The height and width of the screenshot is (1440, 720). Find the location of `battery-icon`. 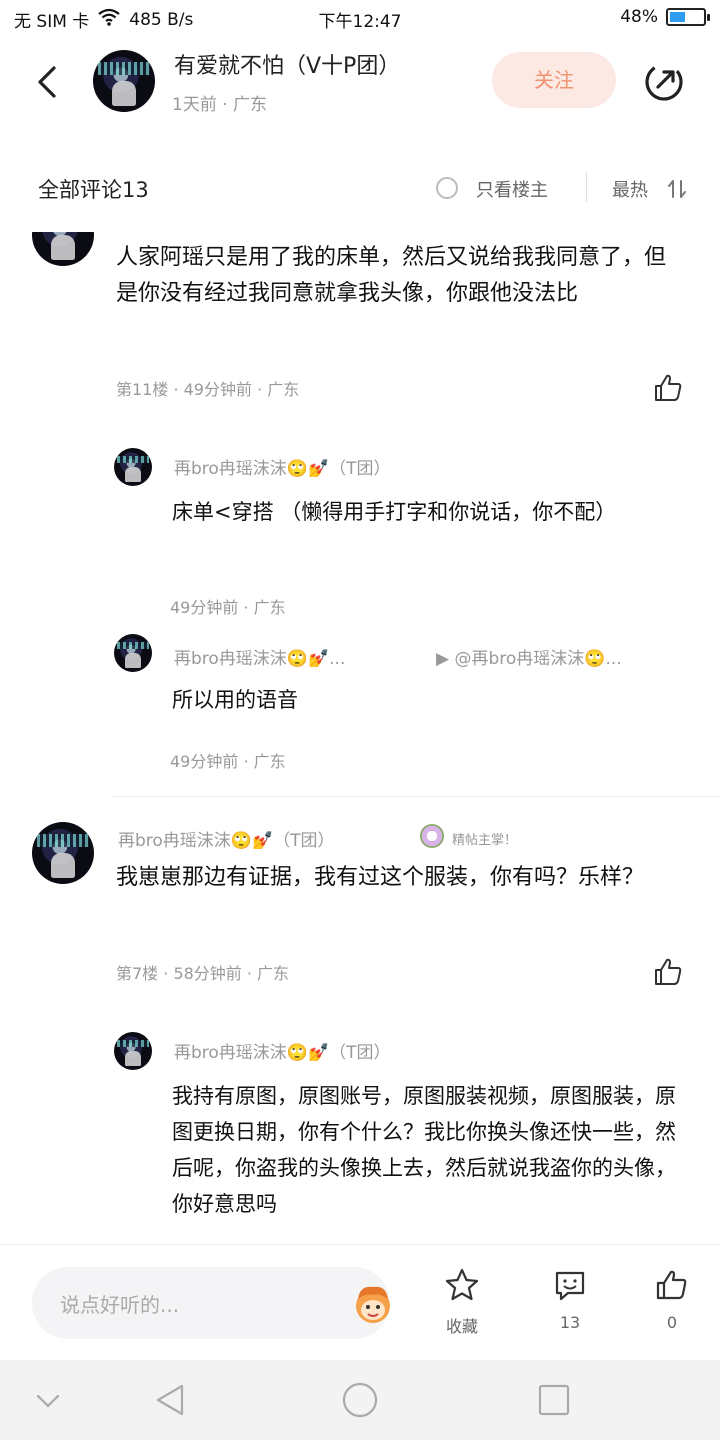

battery-icon is located at coordinates (688, 17).